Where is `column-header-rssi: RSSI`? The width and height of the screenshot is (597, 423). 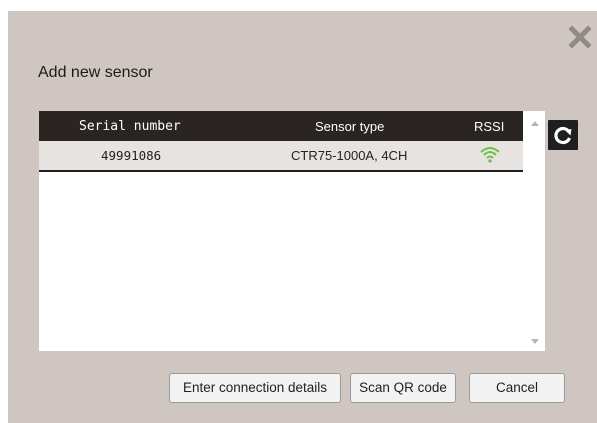
column-header-rssi: RSSI is located at coordinates (489, 126).